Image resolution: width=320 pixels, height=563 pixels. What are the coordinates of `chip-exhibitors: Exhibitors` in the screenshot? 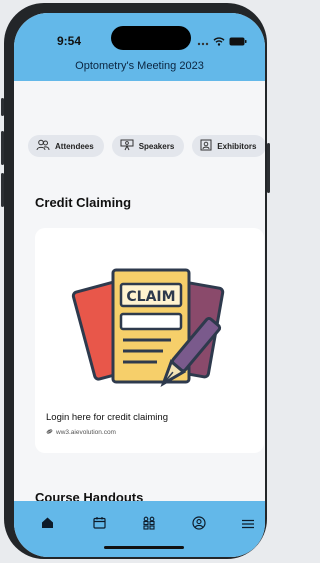 It's located at (228, 146).